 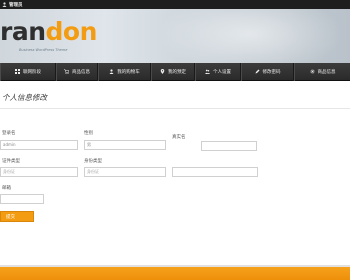 What do you see at coordinates (23, 31) in the screenshot?
I see `logo-text-part1: ran` at bounding box center [23, 31].